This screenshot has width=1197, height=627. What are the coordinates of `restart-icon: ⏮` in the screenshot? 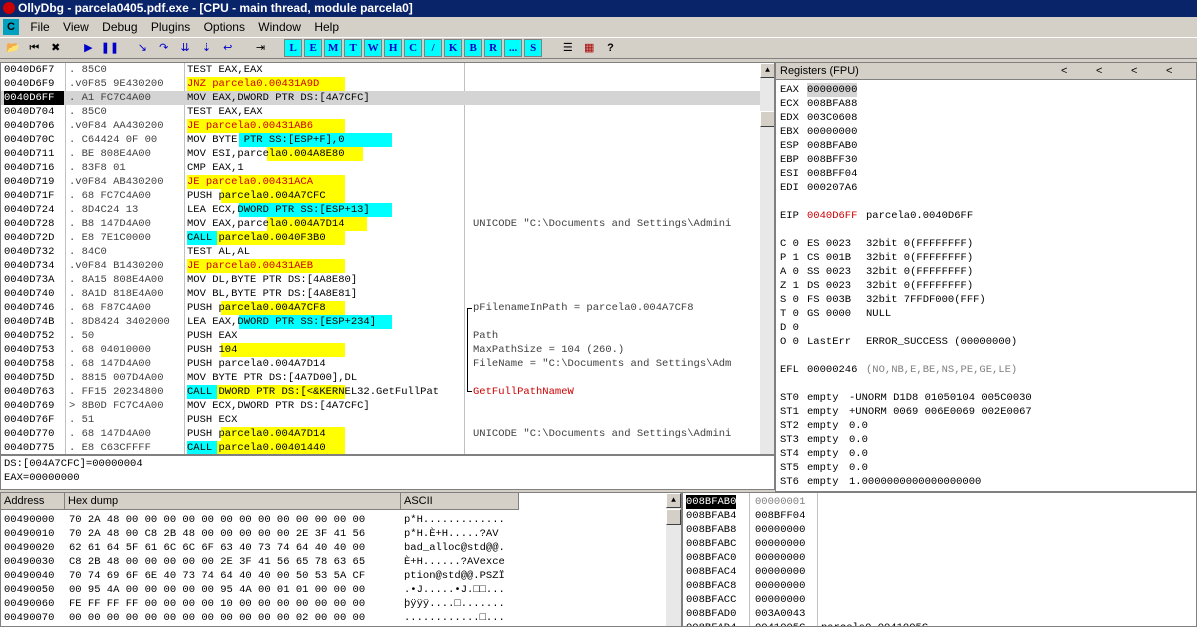 It's located at (34, 48).